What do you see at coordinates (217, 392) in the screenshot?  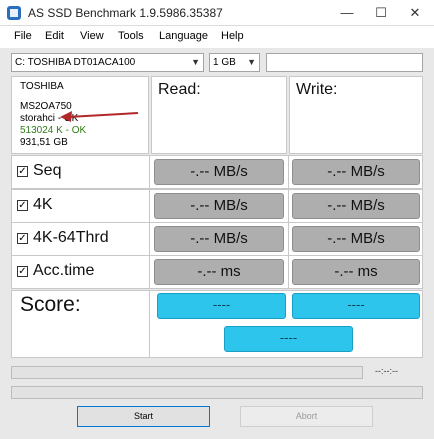 I see `status-bar` at bounding box center [217, 392].